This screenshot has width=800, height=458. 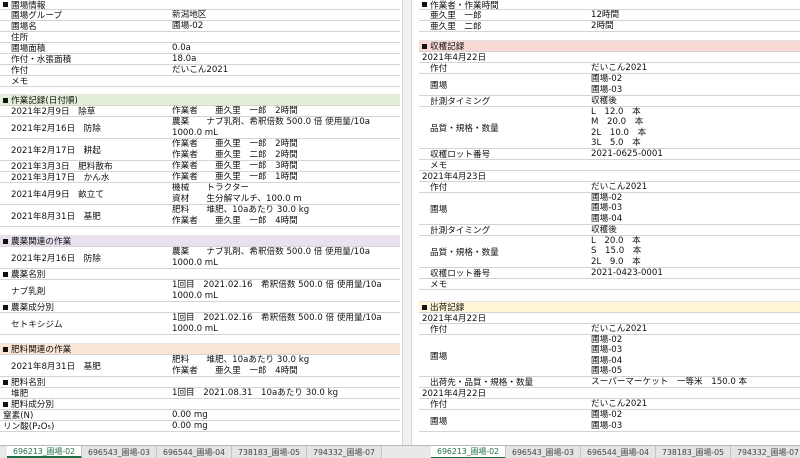 I want to click on cell-label: 2021年2月9日 除草, so click(x=53, y=112).